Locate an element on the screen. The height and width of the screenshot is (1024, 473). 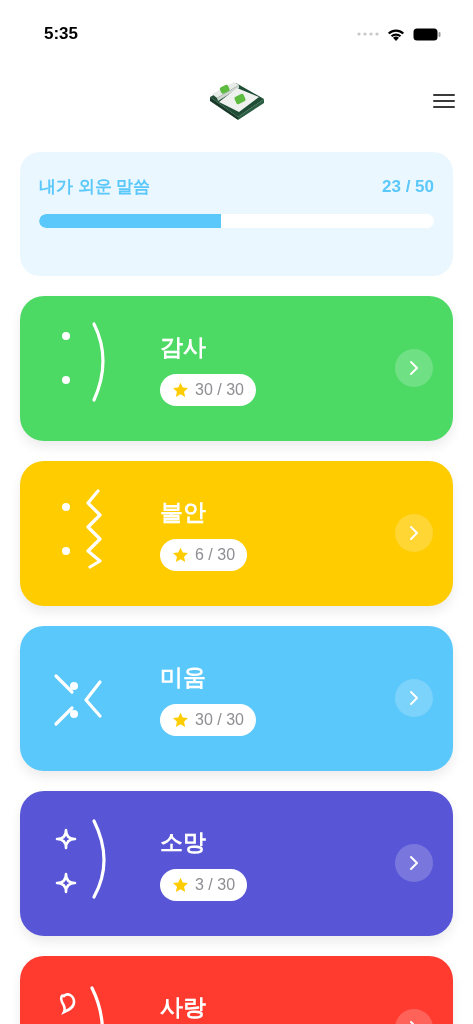
category-title: 사랑 is located at coordinates (183, 1007).